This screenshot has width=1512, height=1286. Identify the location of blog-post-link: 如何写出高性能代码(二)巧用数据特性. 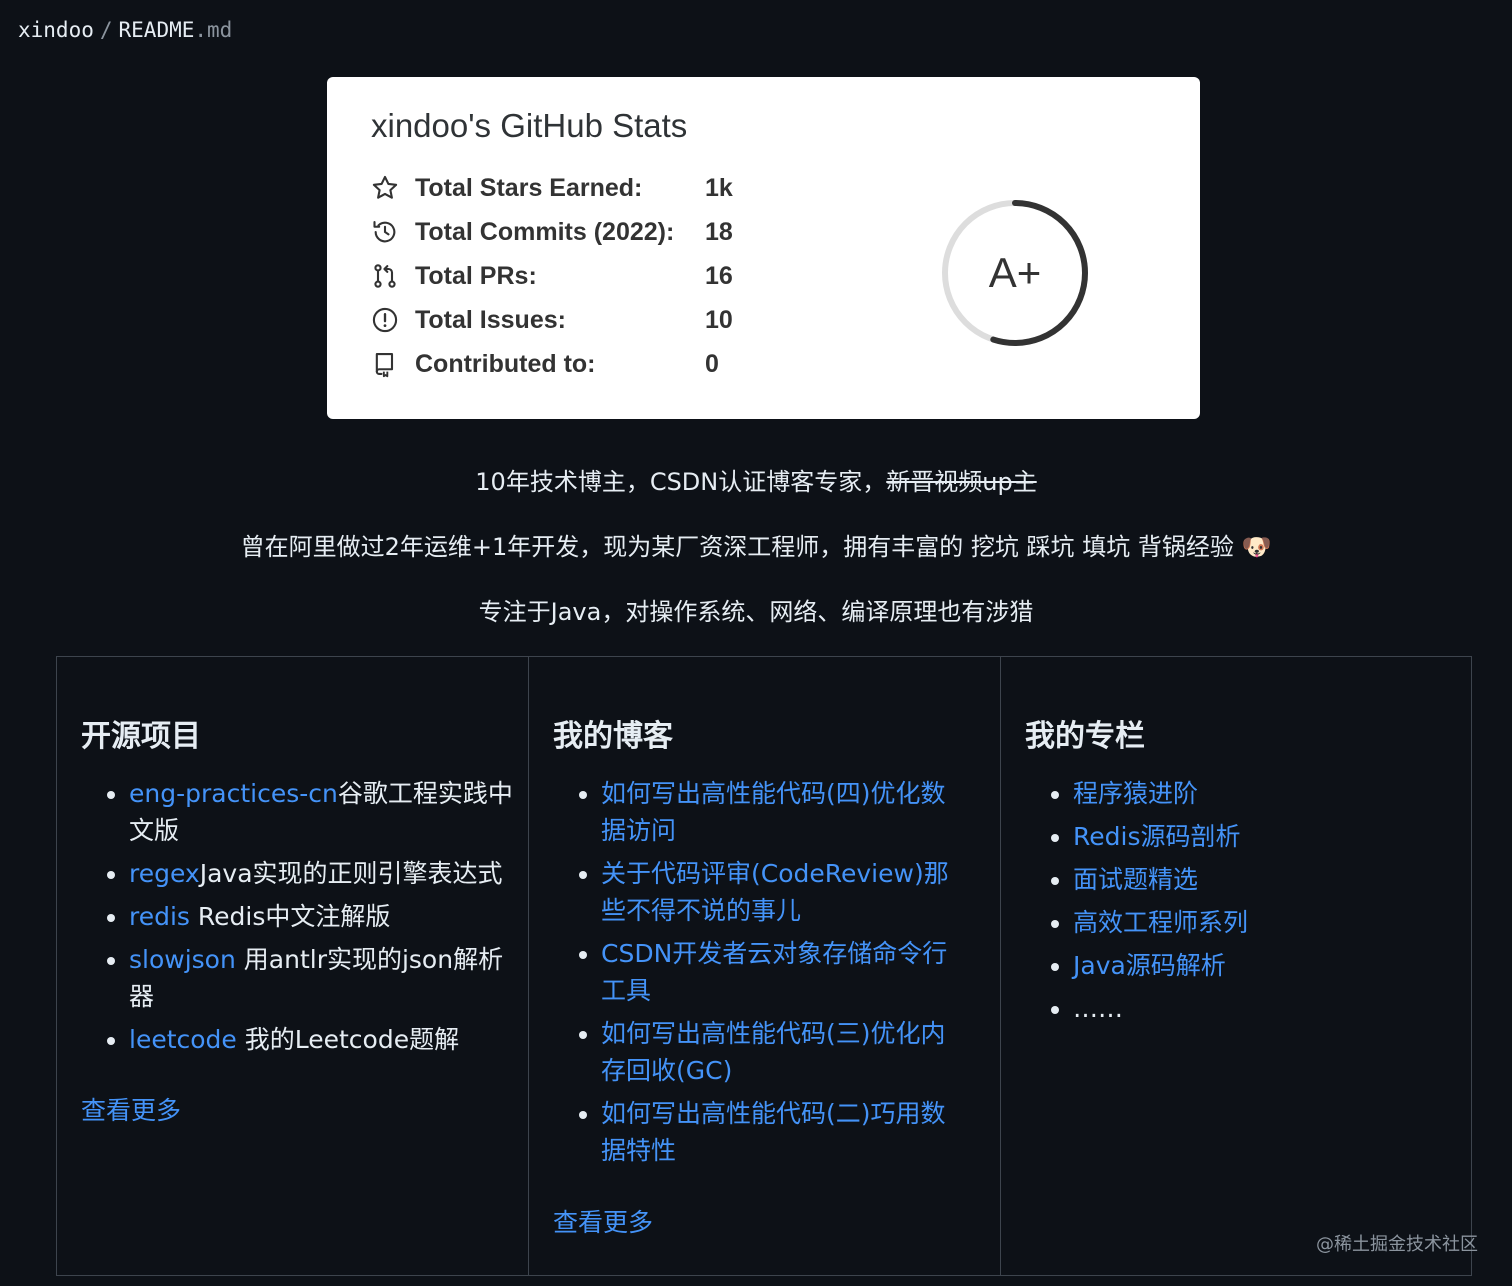
(773, 1132).